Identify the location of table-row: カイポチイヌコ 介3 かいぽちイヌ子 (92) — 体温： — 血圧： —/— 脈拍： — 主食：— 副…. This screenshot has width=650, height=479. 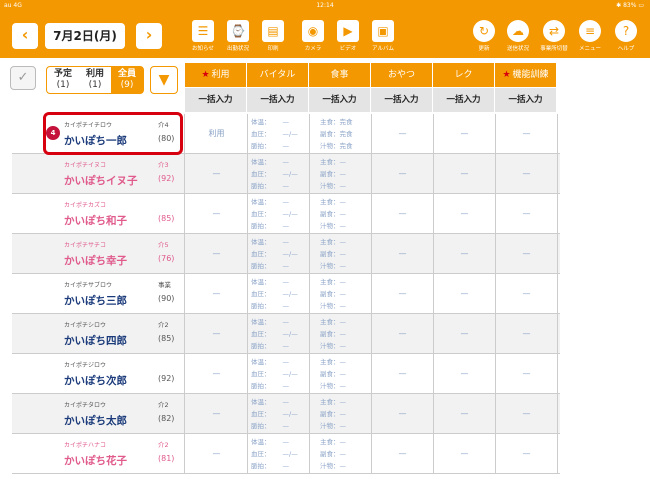
(286, 174).